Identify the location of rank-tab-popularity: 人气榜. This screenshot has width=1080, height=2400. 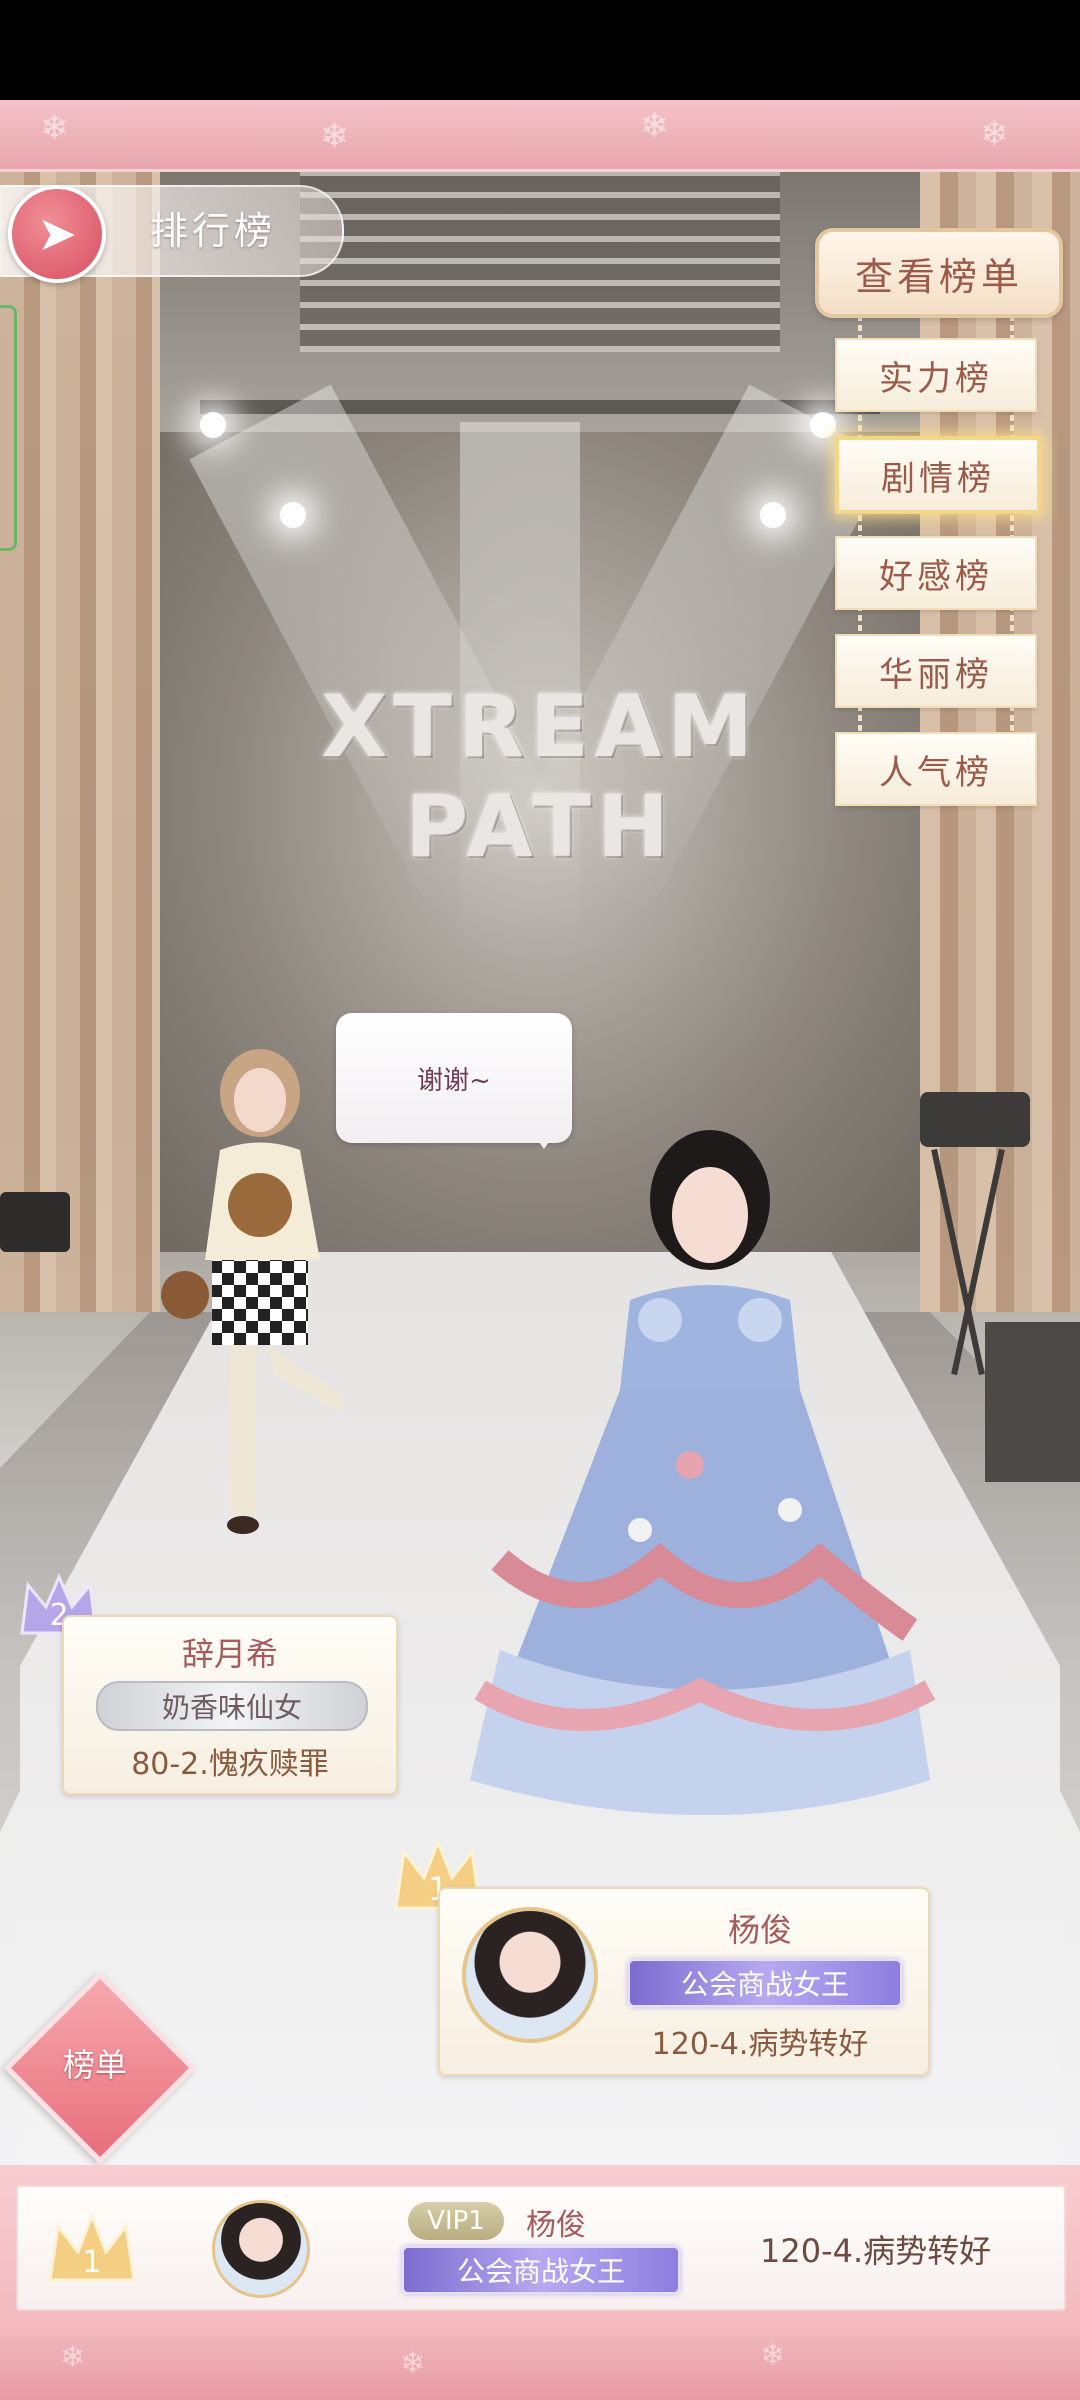
(936, 769).